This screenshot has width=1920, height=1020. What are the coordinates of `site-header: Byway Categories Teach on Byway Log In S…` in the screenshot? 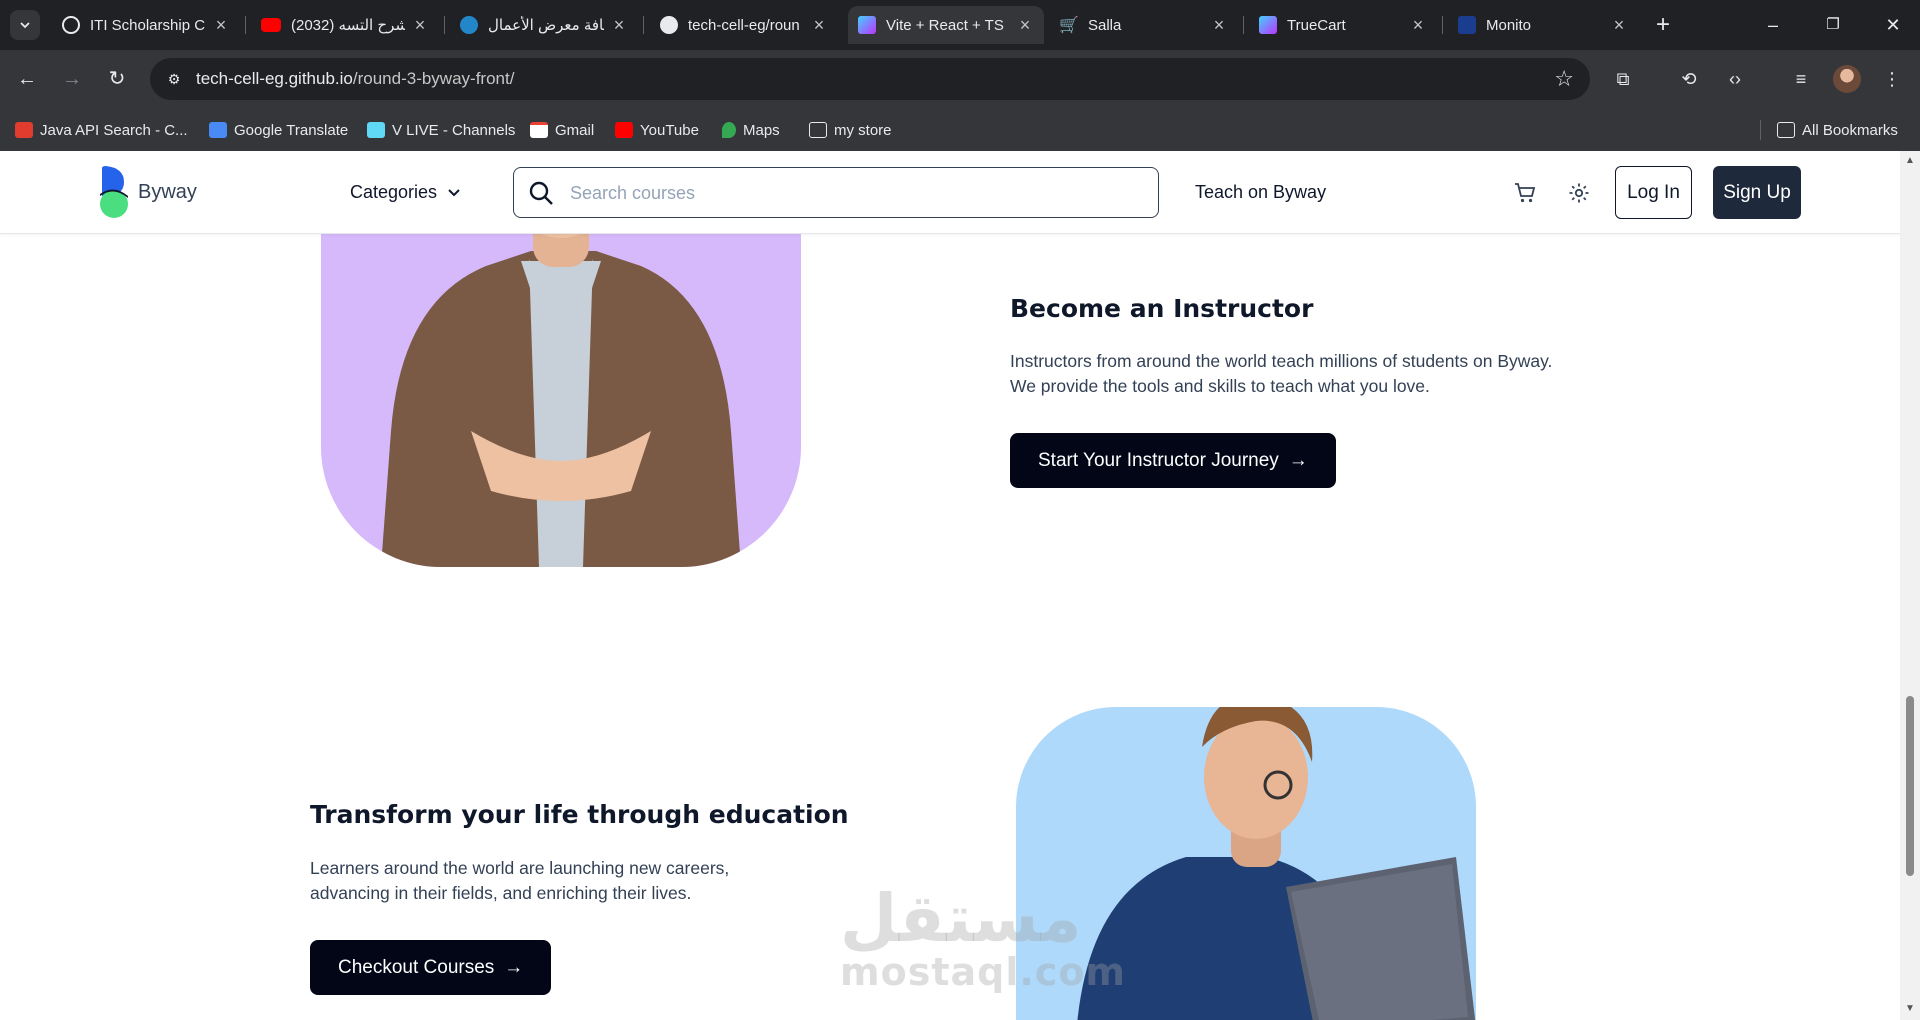 It's located at (950, 192).